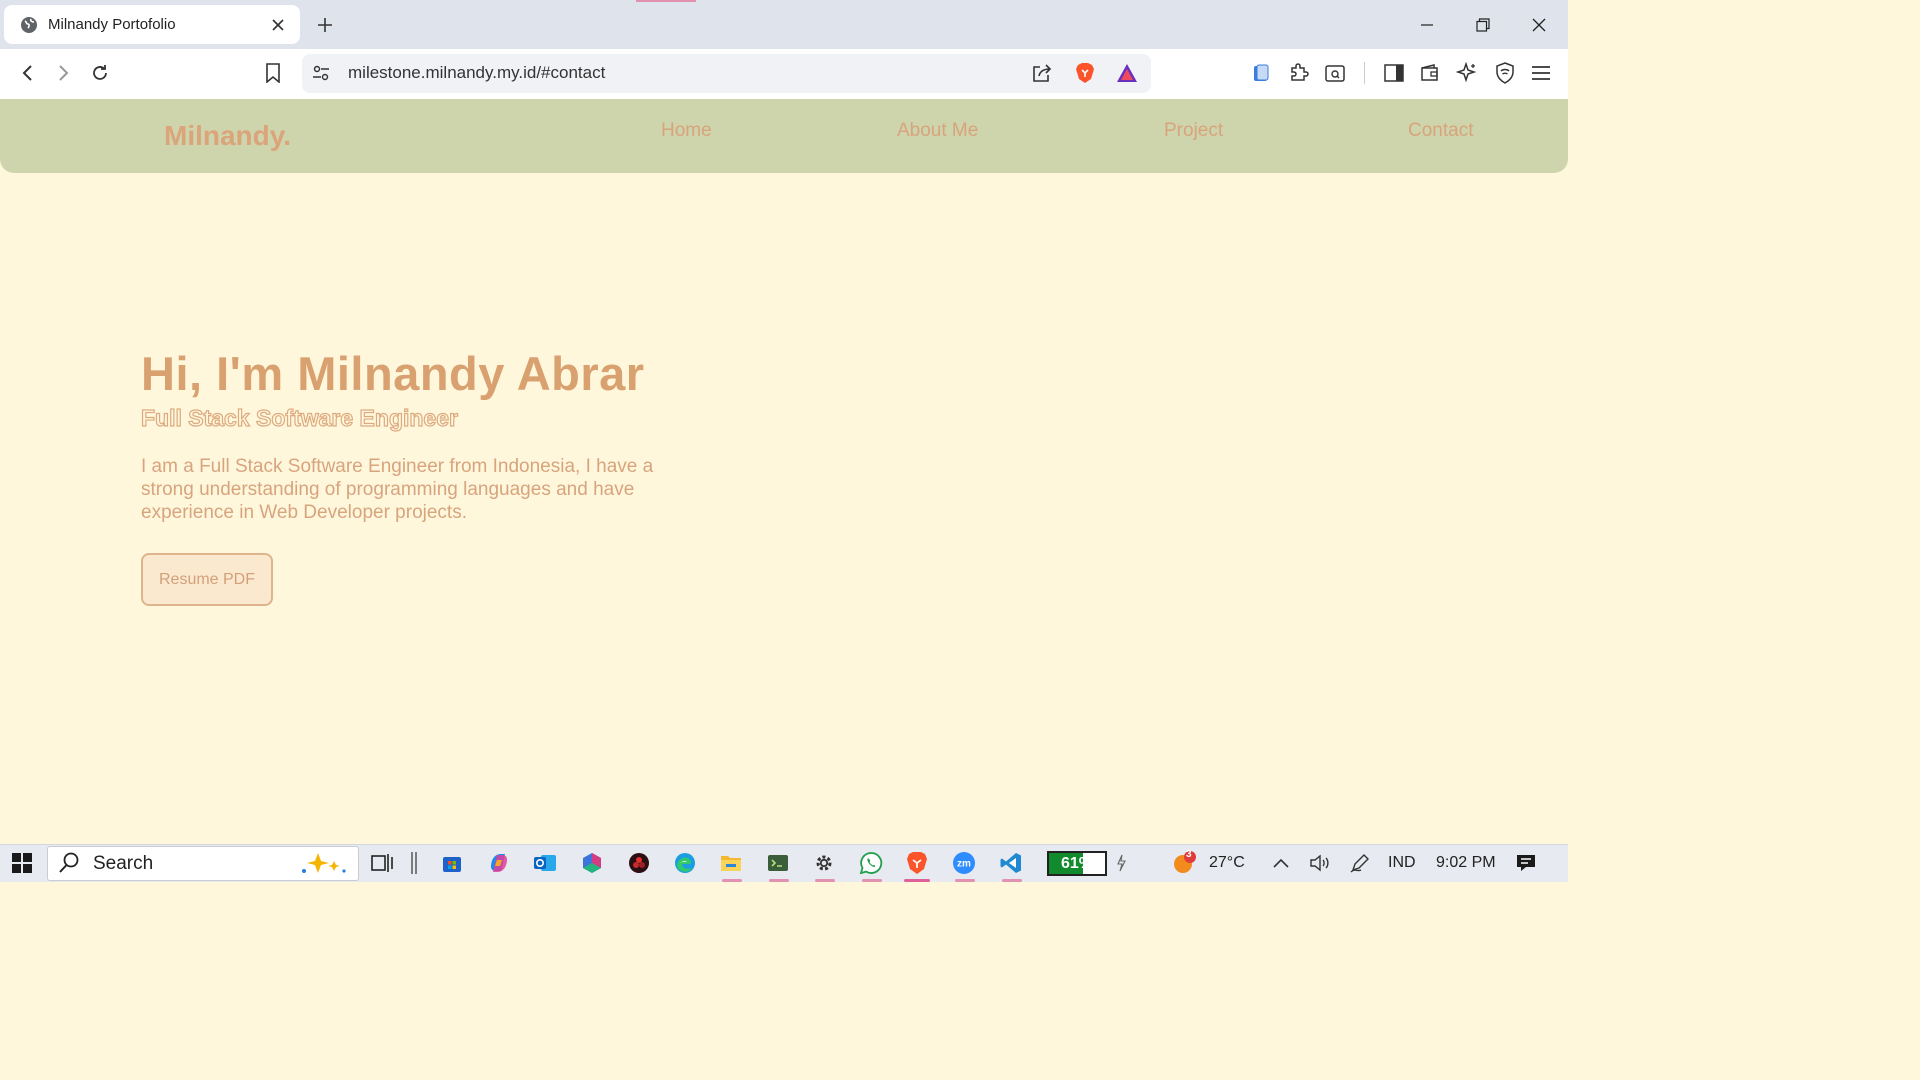 Image resolution: width=1920 pixels, height=1080 pixels. I want to click on nav-link-contact: Contact, so click(1440, 131).